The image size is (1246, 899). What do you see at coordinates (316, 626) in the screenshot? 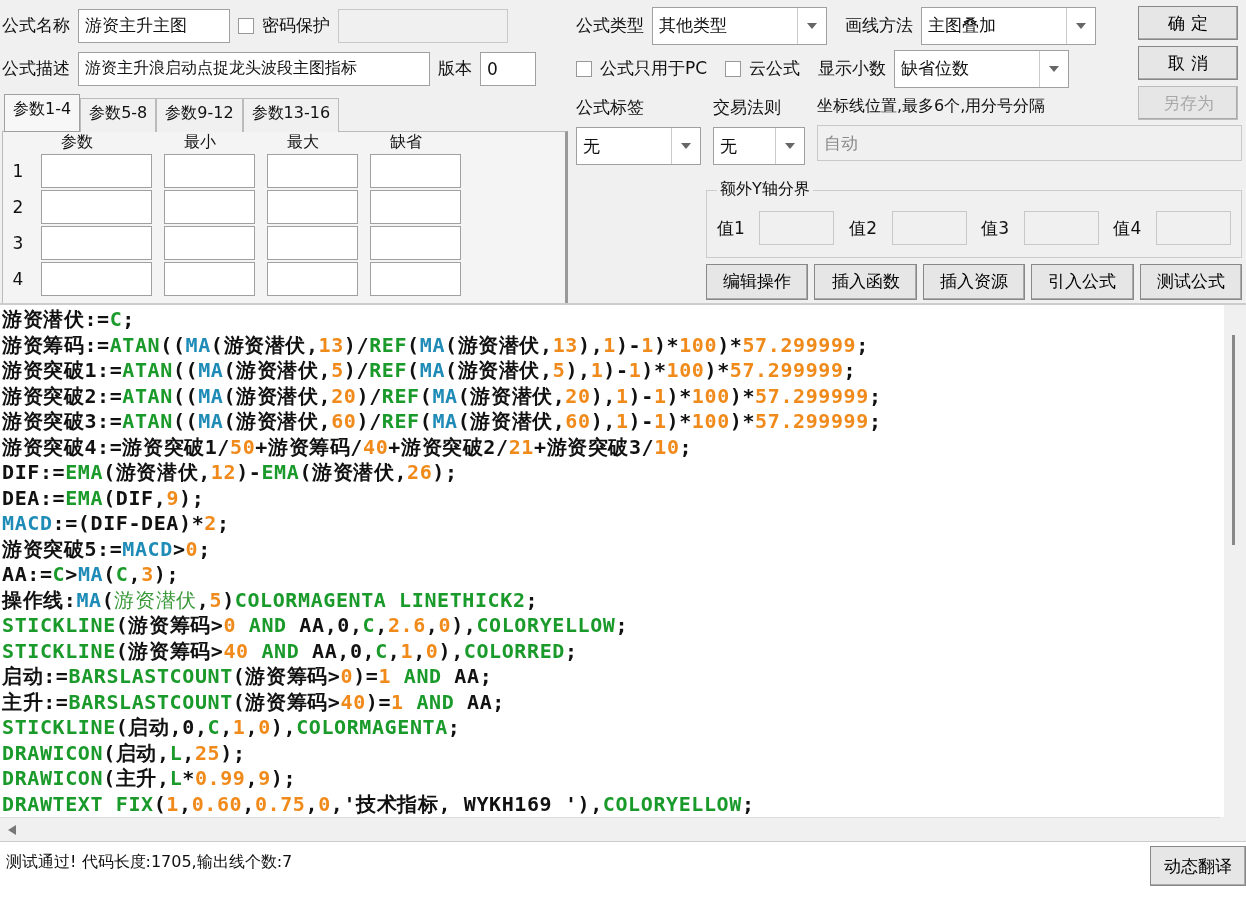
I see `code-line: STICKLINE(游资筹码>0 AND AA,0,C,2.6,0),COLORYELLOW;` at bounding box center [316, 626].